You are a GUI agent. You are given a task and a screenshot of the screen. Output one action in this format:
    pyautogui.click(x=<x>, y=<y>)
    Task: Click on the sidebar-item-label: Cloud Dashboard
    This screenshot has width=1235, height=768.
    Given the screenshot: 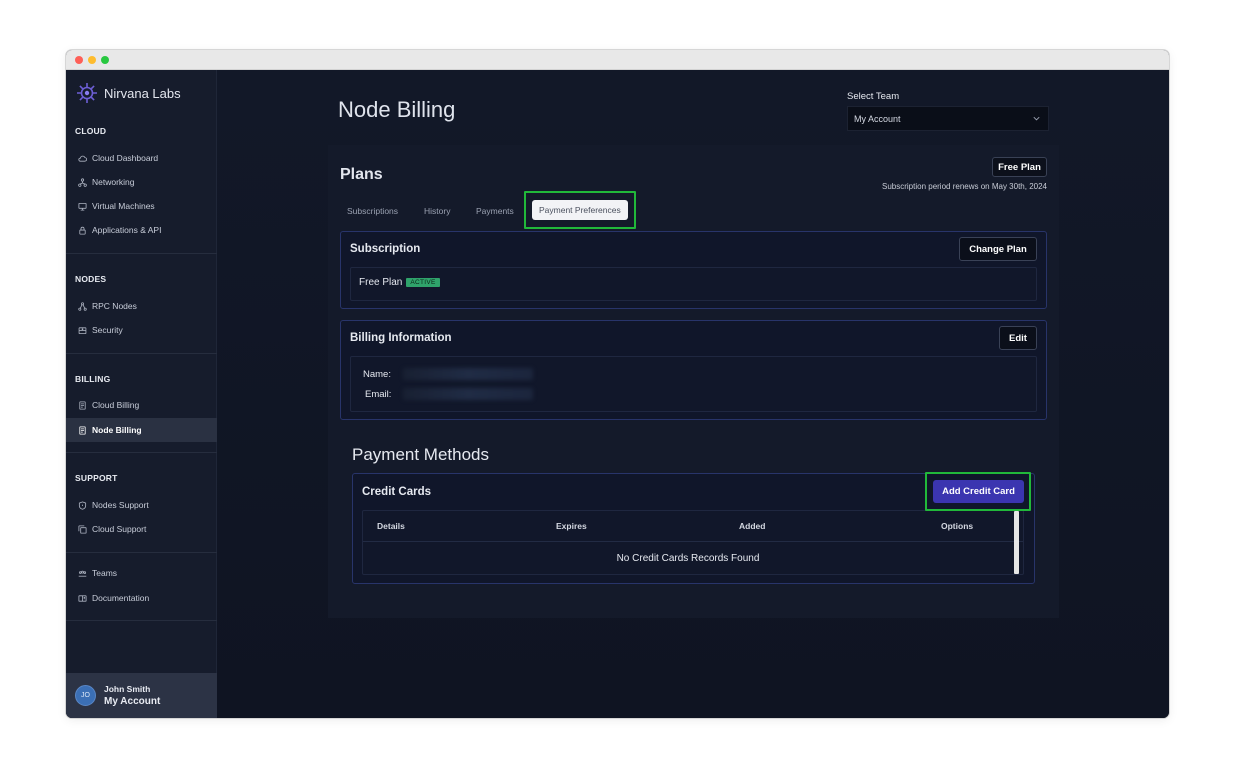 What is the action you would take?
    pyautogui.click(x=125, y=158)
    